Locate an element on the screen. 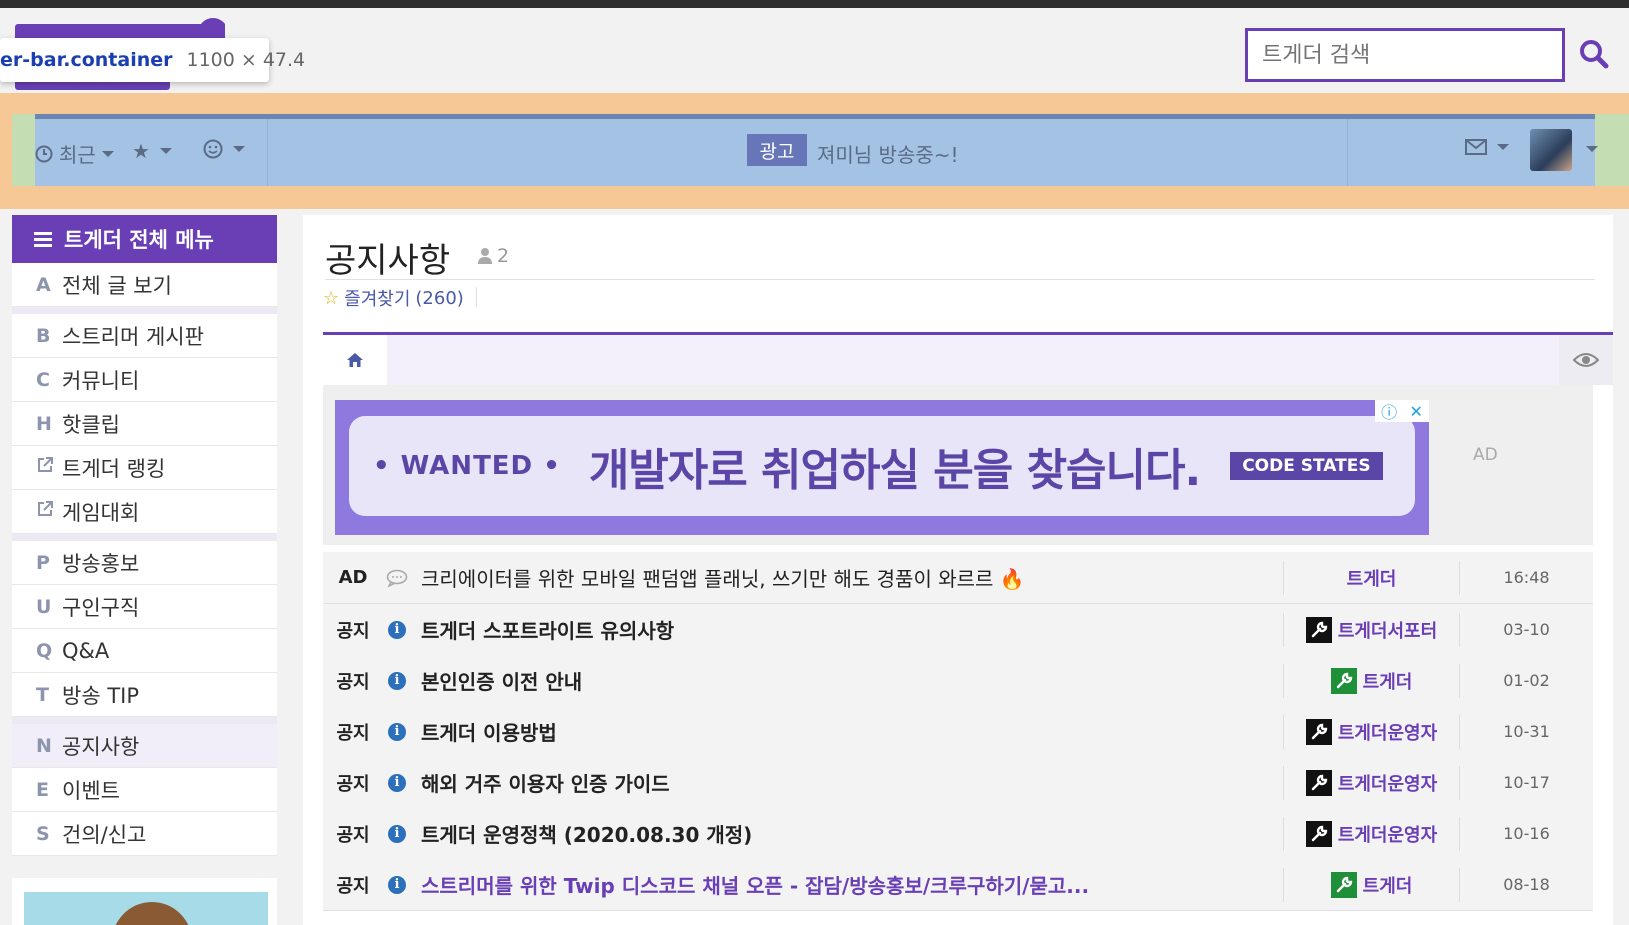 The image size is (1629, 925). favorite-button: ☆ 즐겨찾기 (260) is located at coordinates (393, 298).